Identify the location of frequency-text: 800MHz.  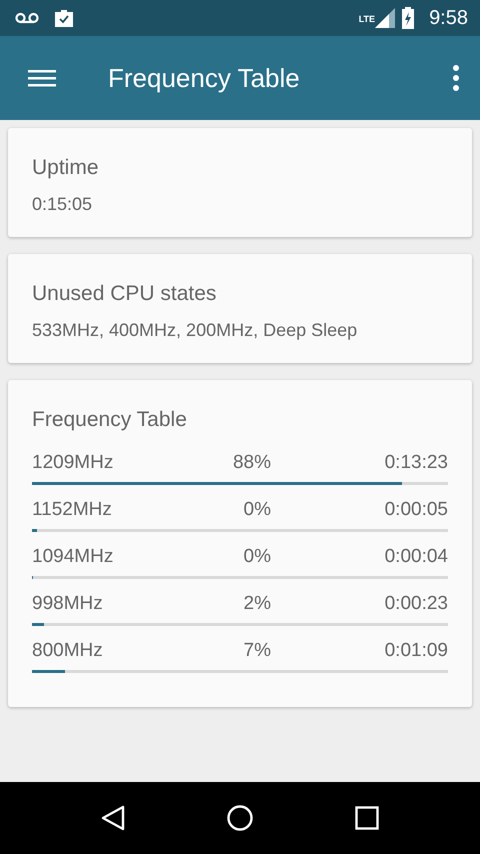
(68, 651).